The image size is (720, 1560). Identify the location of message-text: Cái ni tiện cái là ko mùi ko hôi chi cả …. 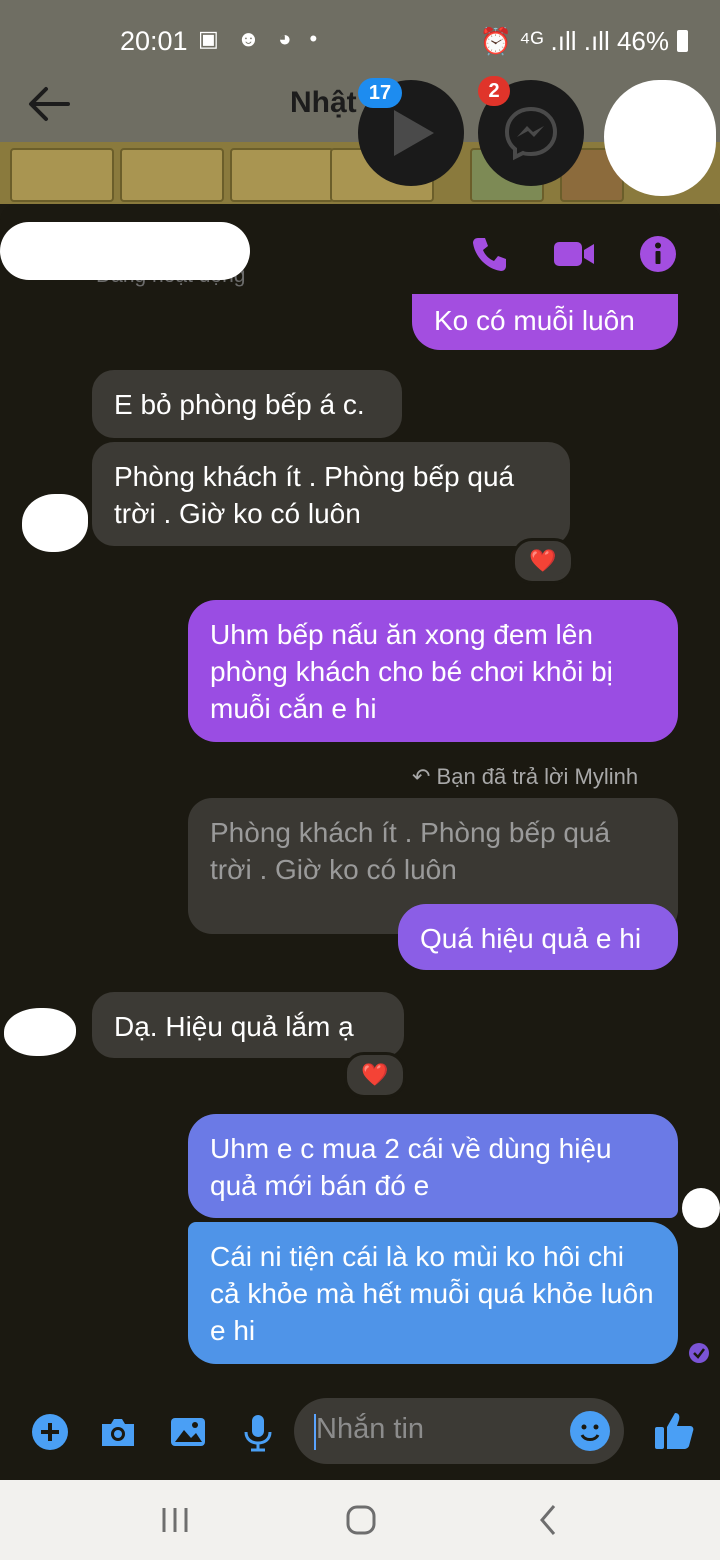
(432, 1293).